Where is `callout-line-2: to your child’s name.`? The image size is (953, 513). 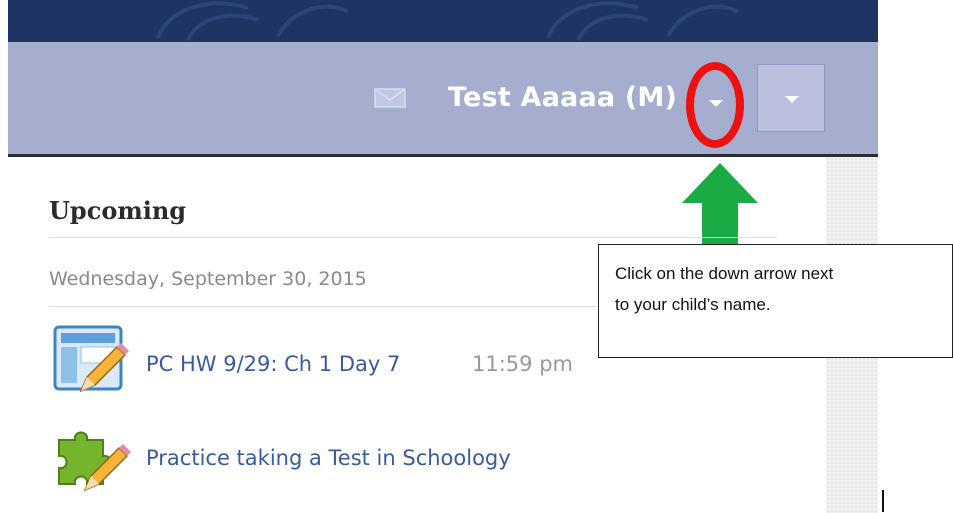
callout-line-2: to your child’s name. is located at coordinates (693, 304).